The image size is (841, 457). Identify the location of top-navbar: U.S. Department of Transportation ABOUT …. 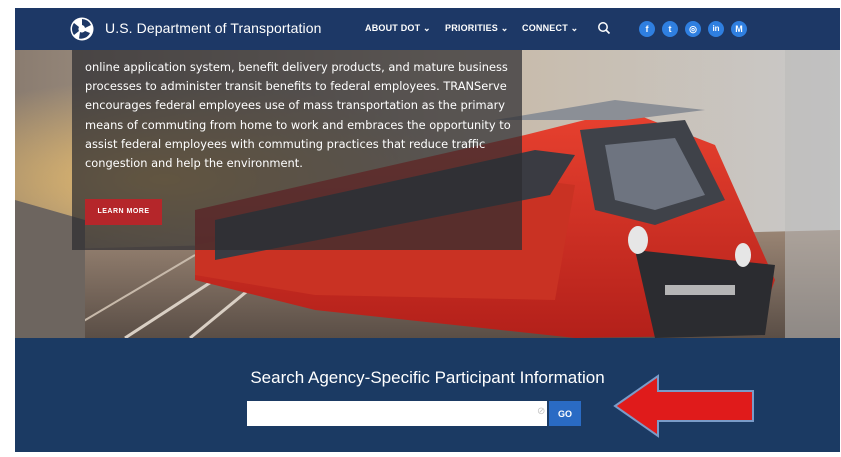
(427, 29).